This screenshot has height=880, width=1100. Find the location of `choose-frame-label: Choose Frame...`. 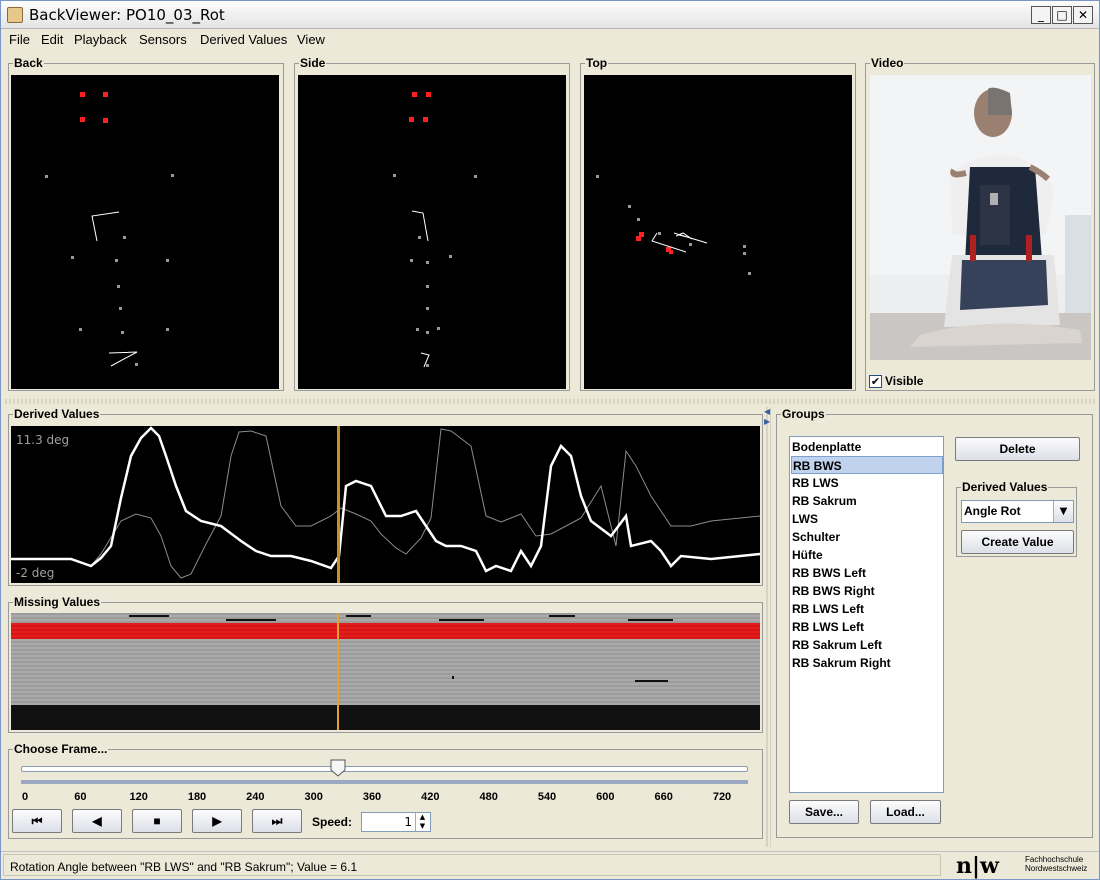

choose-frame-label: Choose Frame... is located at coordinates (61, 749).